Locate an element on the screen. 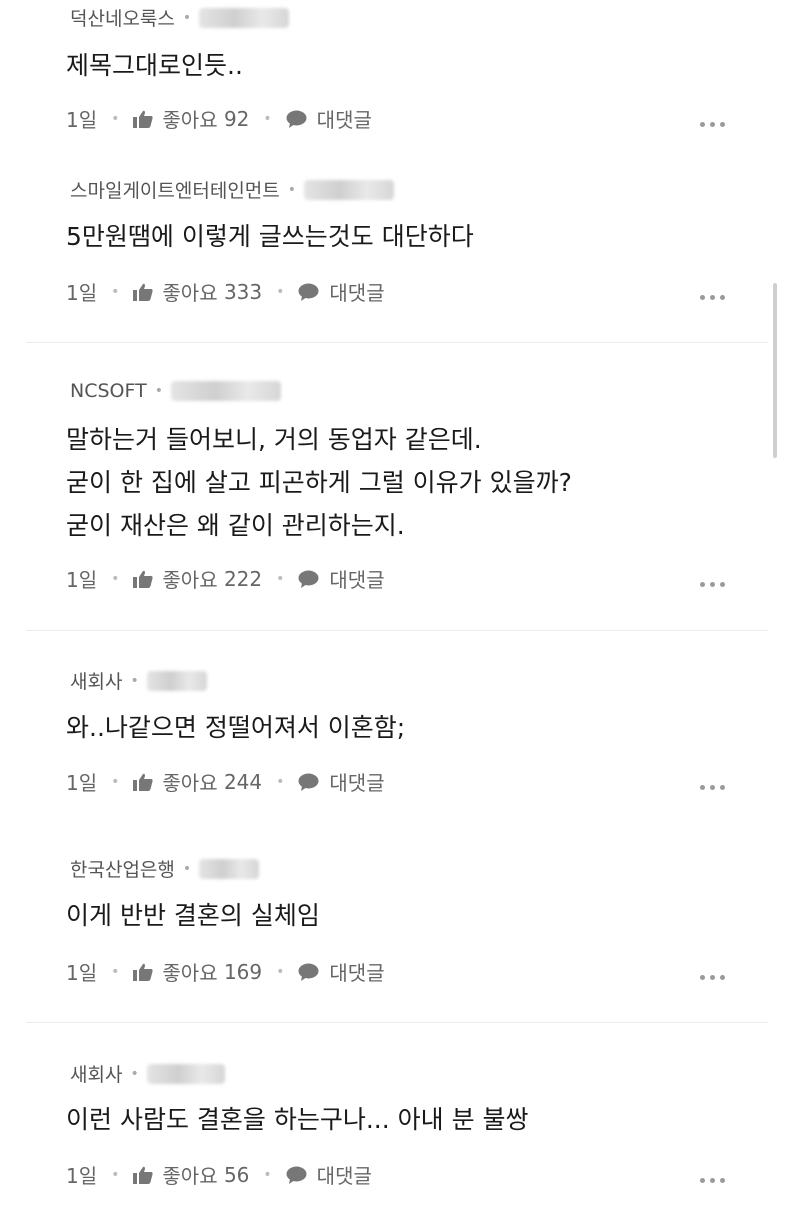 Image resolution: width=800 pixels, height=1205 pixels. comment-meta: 한국산업은행 • is located at coordinates (165, 868).